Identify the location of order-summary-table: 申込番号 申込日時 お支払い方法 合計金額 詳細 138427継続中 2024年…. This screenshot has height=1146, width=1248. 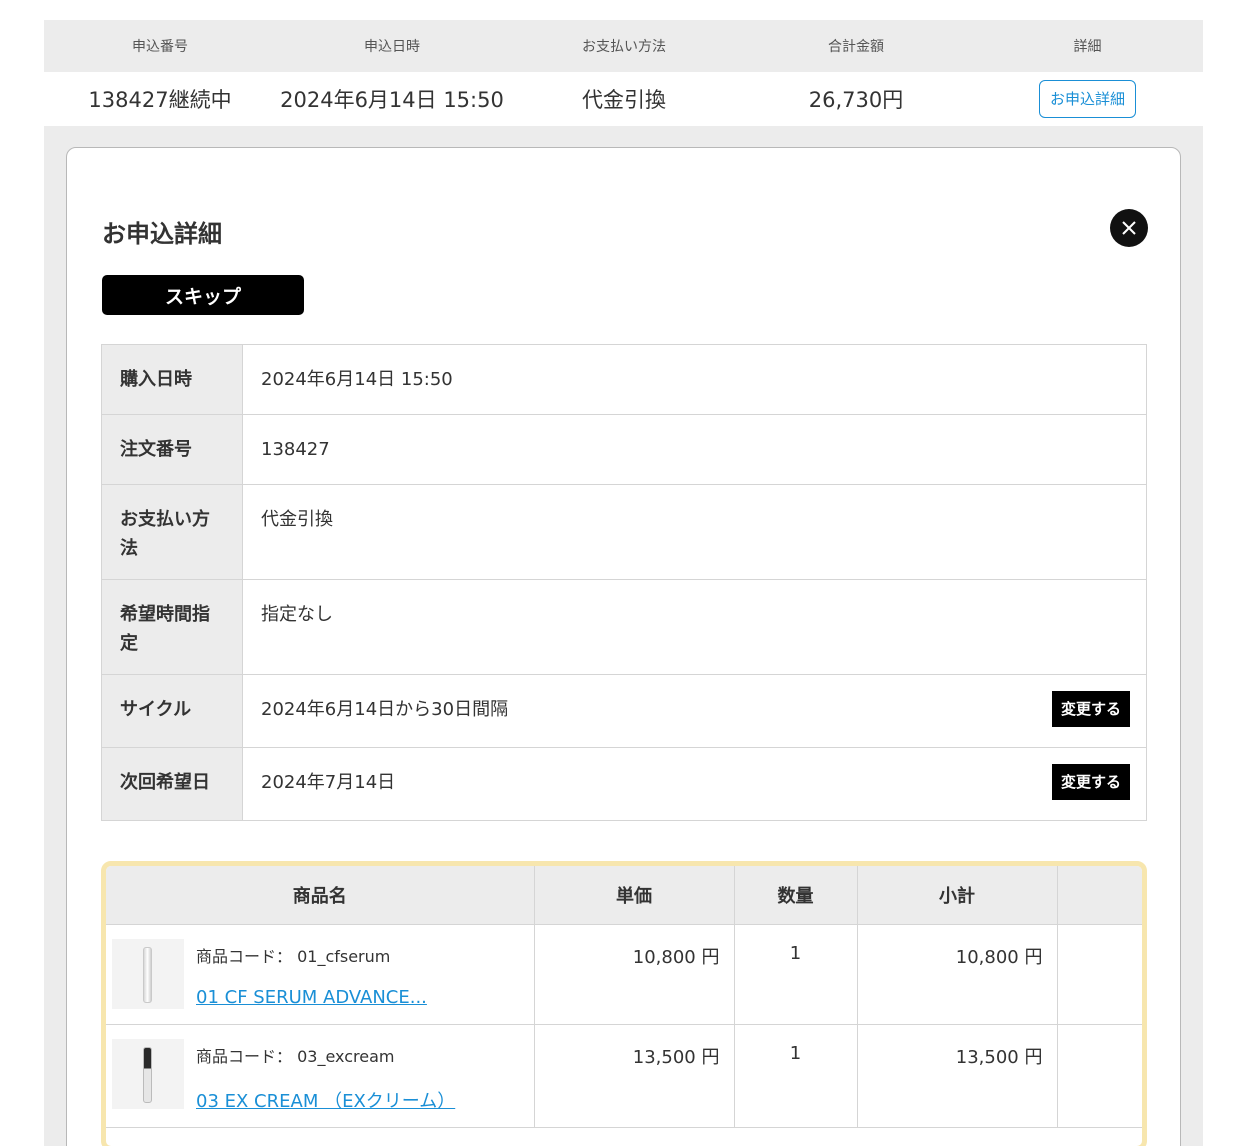
(623, 73).